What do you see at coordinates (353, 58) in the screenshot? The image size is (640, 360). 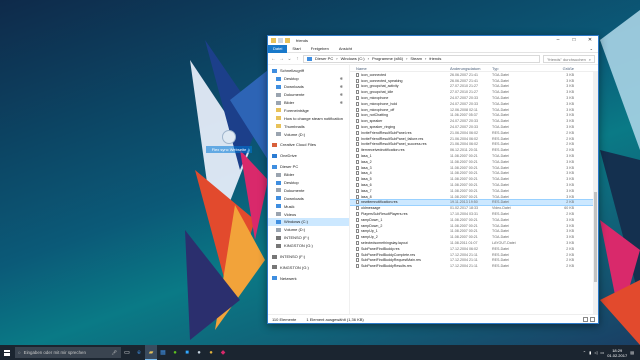 I see `breadcrumb-item: Windows (C:)` at bounding box center [353, 58].